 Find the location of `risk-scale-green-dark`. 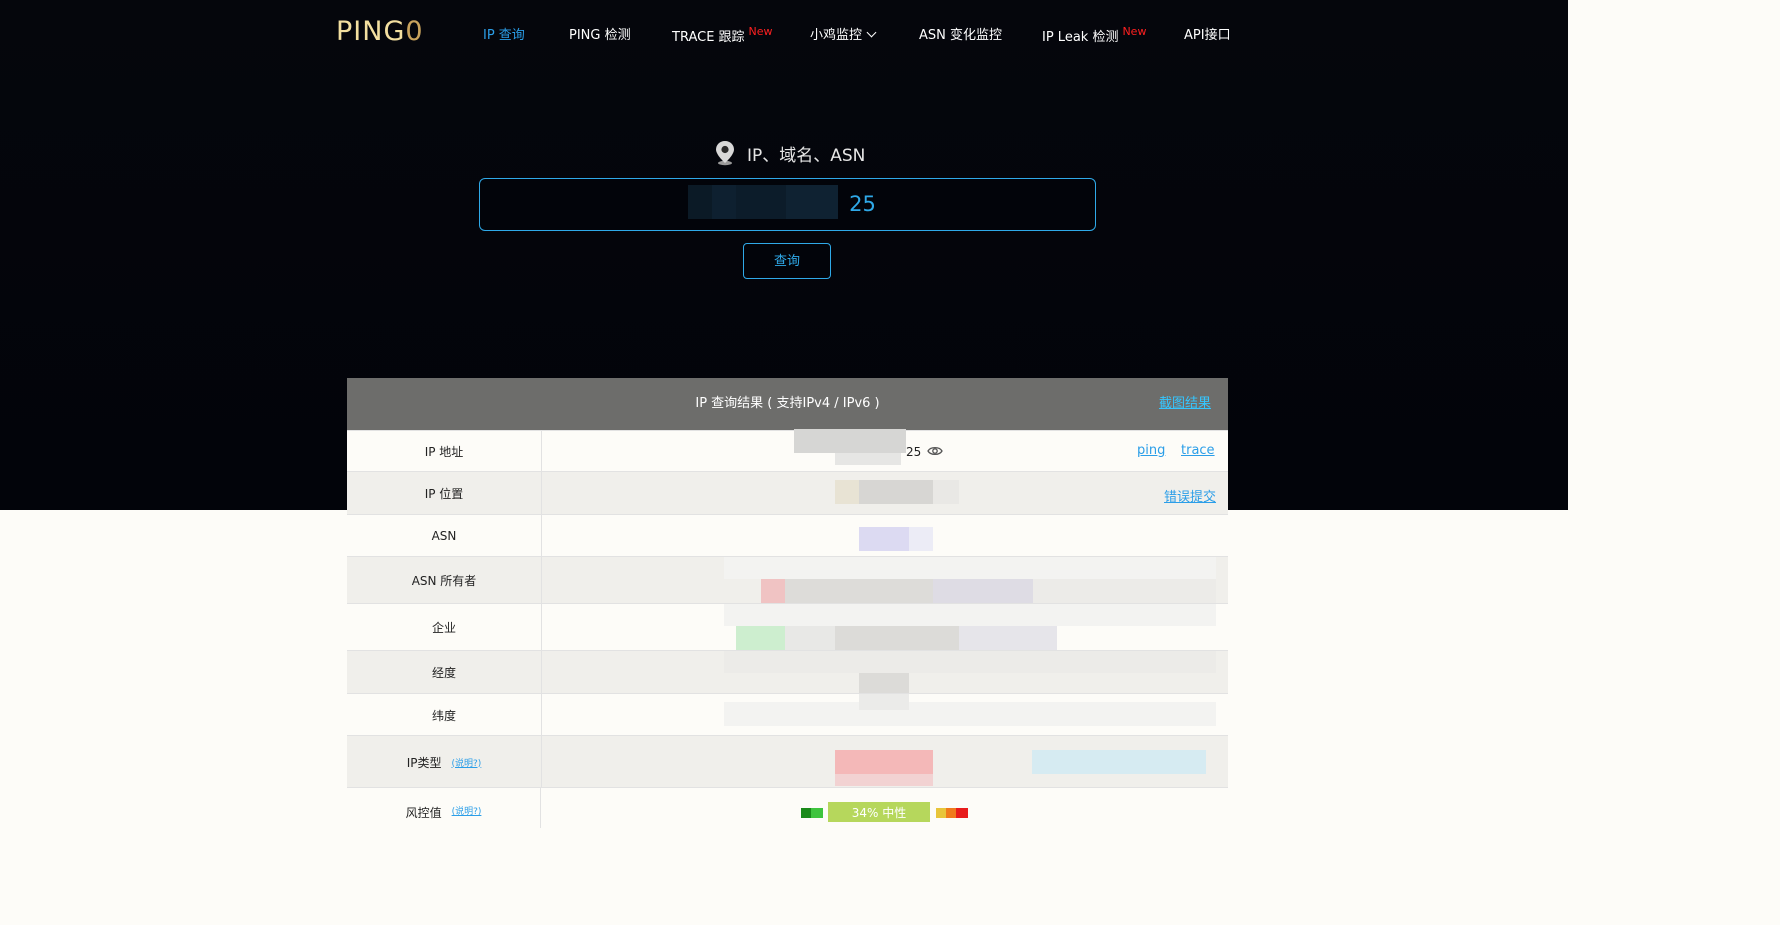

risk-scale-green-dark is located at coordinates (806, 813).